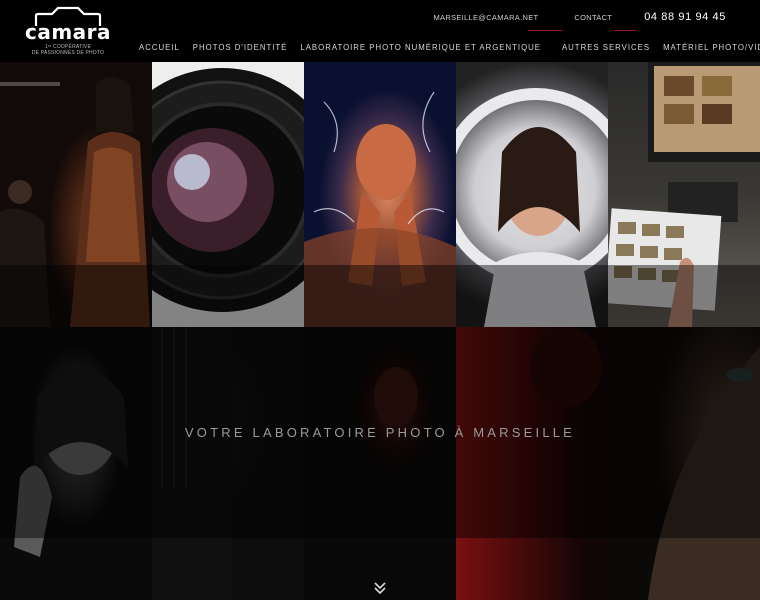 The image size is (760, 600). I want to click on photo-tile-camera-lens, so click(228, 194).